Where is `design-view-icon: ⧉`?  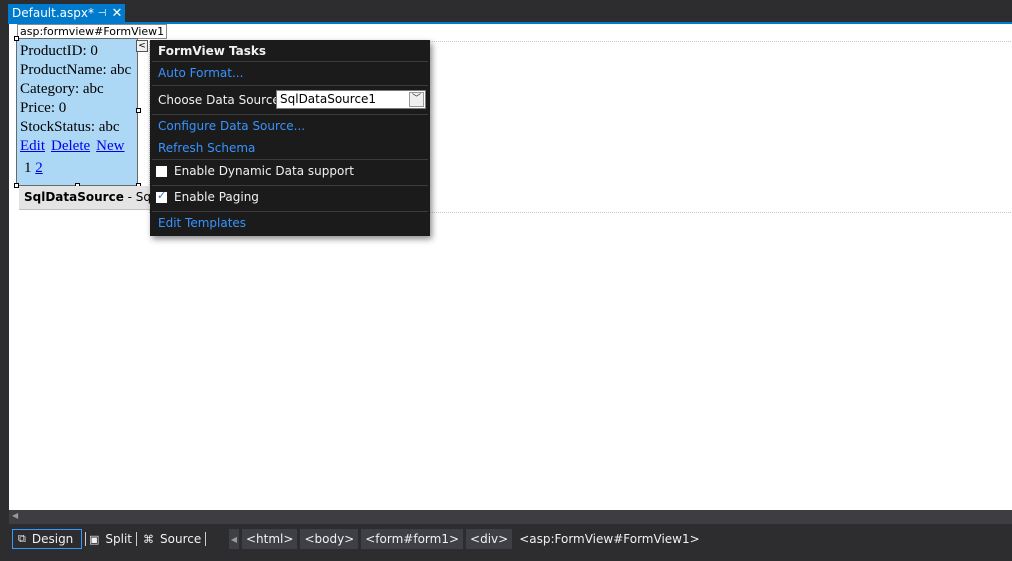
design-view-icon: ⧉ is located at coordinates (22, 538).